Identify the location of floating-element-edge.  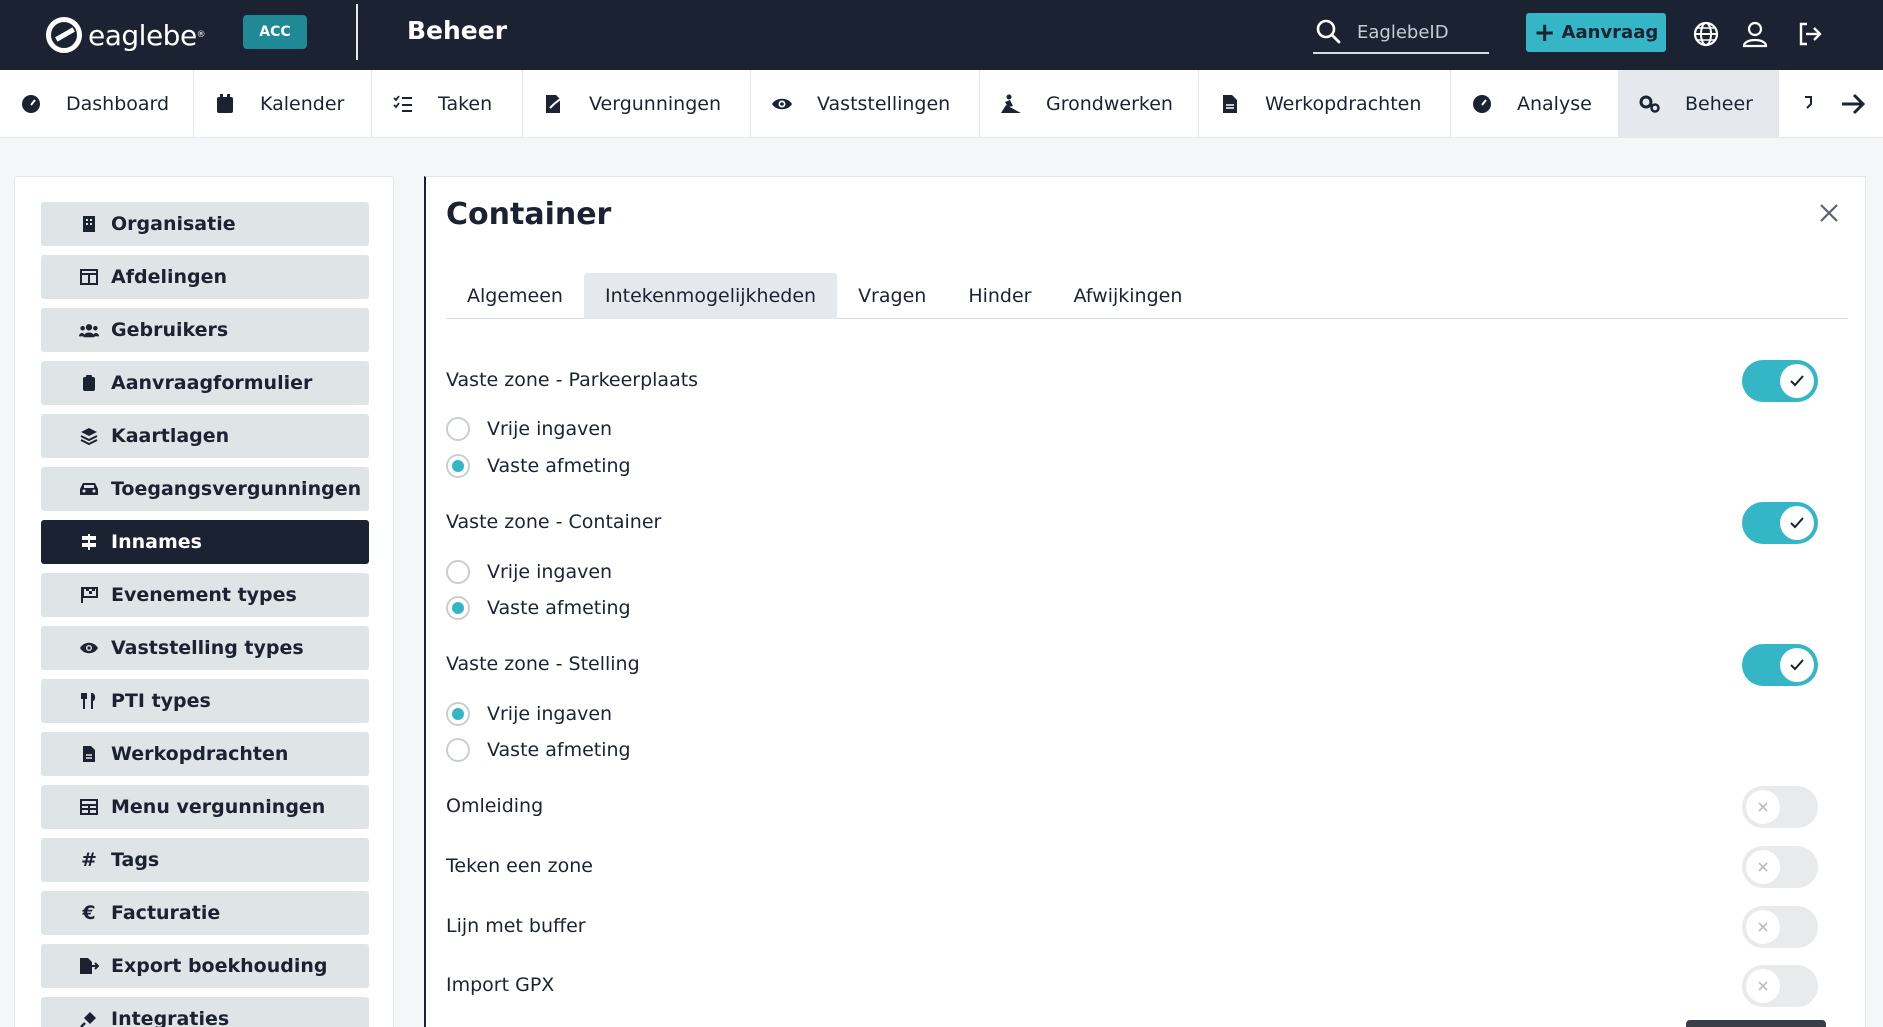
(1756, 1023).